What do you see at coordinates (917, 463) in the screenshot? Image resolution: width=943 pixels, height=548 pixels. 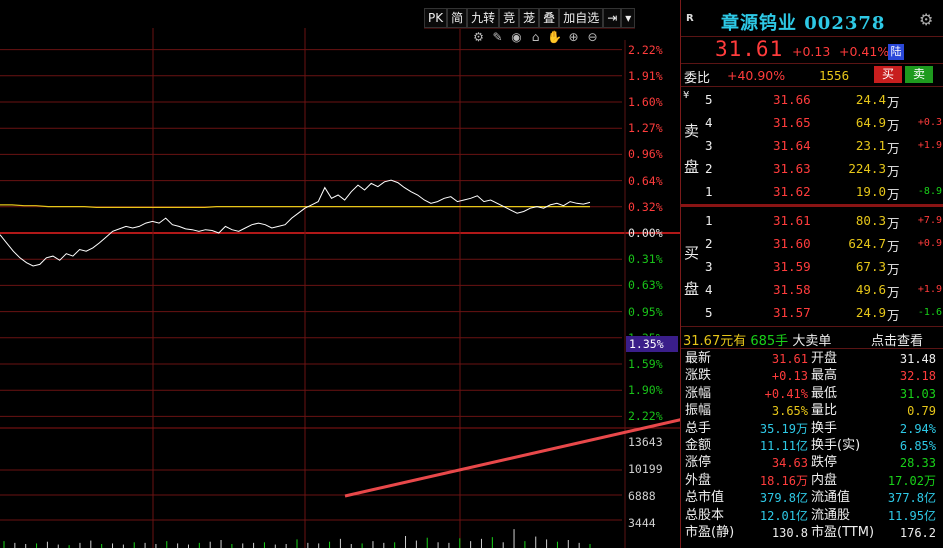 I see `quote-value: 28.33` at bounding box center [917, 463].